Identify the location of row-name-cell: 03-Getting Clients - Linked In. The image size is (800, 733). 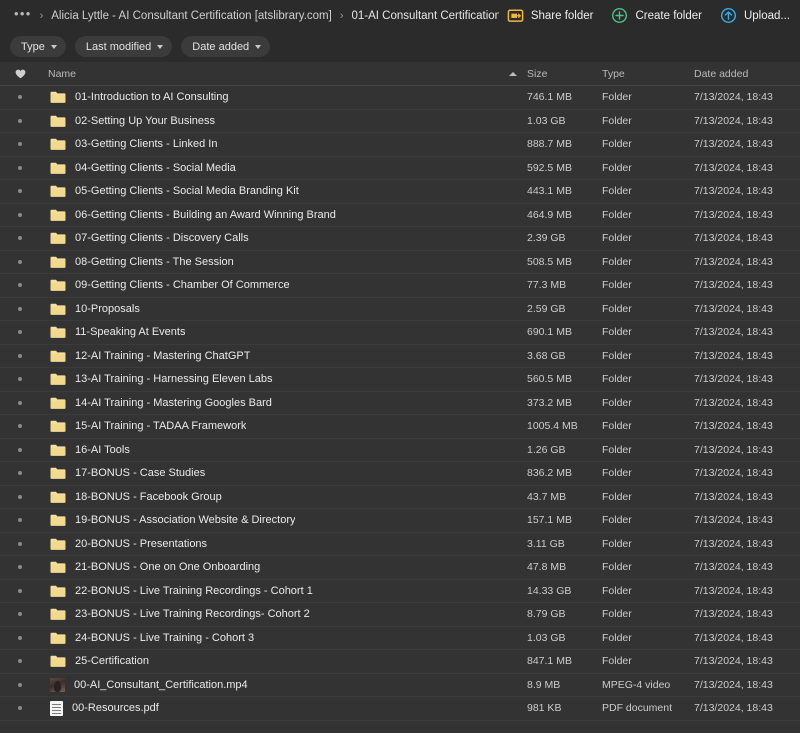
(283, 144).